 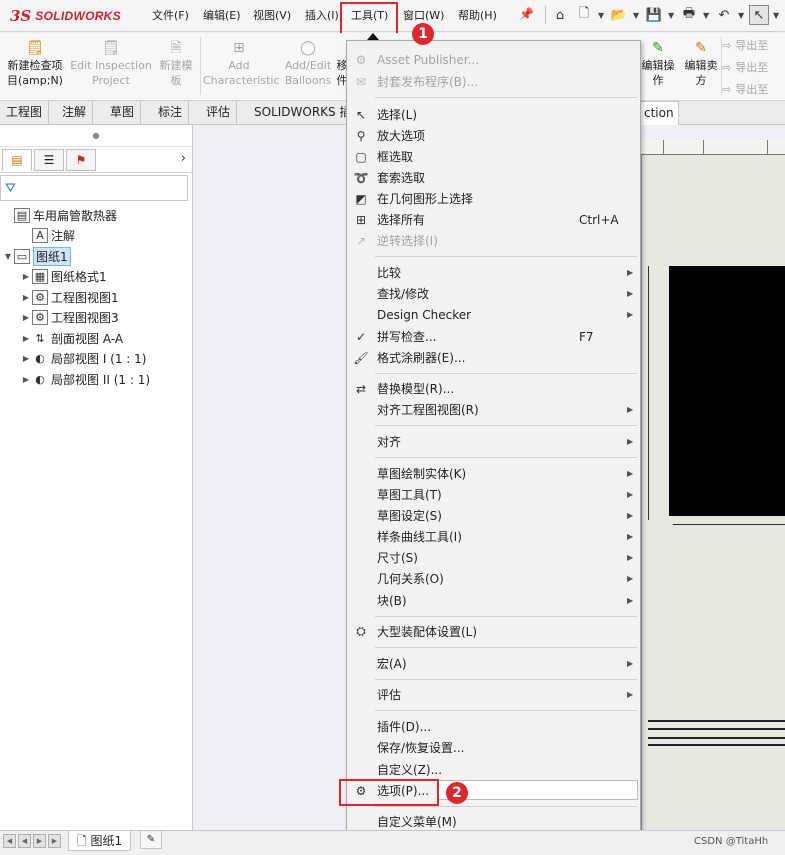 I want to click on tab-sketch: 草图, so click(x=123, y=113).